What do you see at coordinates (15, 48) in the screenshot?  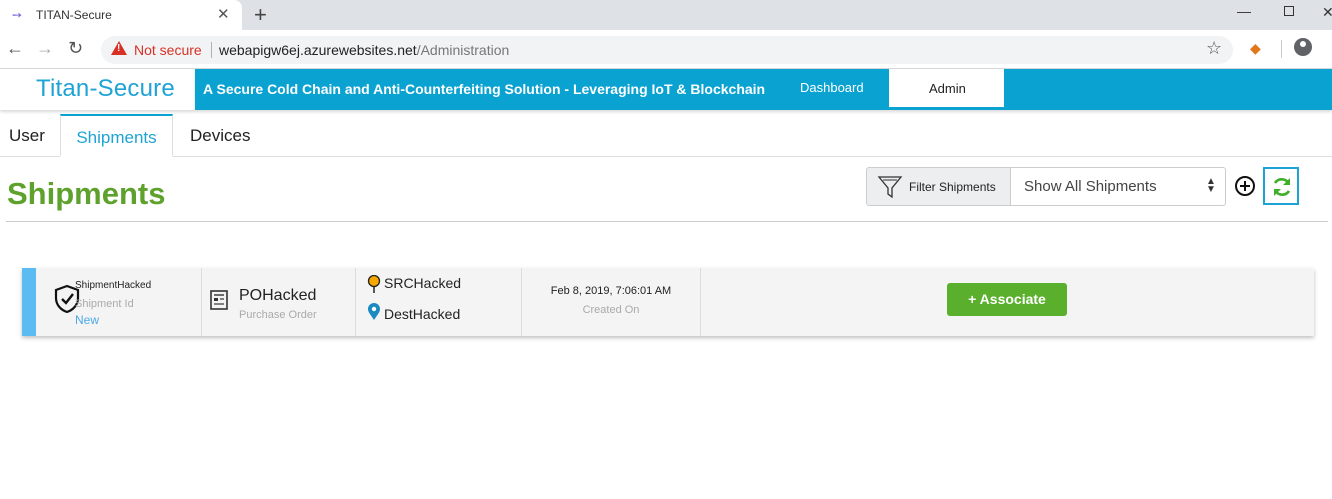 I see `back-arrow-icon: ←` at bounding box center [15, 48].